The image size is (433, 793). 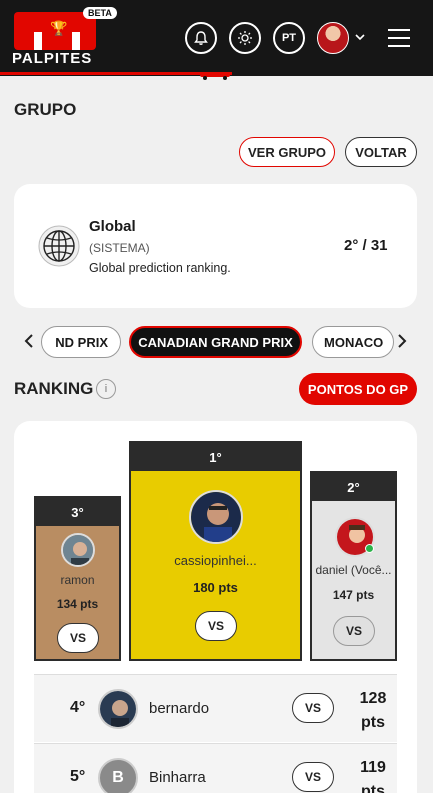 I want to click on bell-icon, so click(x=201, y=38).